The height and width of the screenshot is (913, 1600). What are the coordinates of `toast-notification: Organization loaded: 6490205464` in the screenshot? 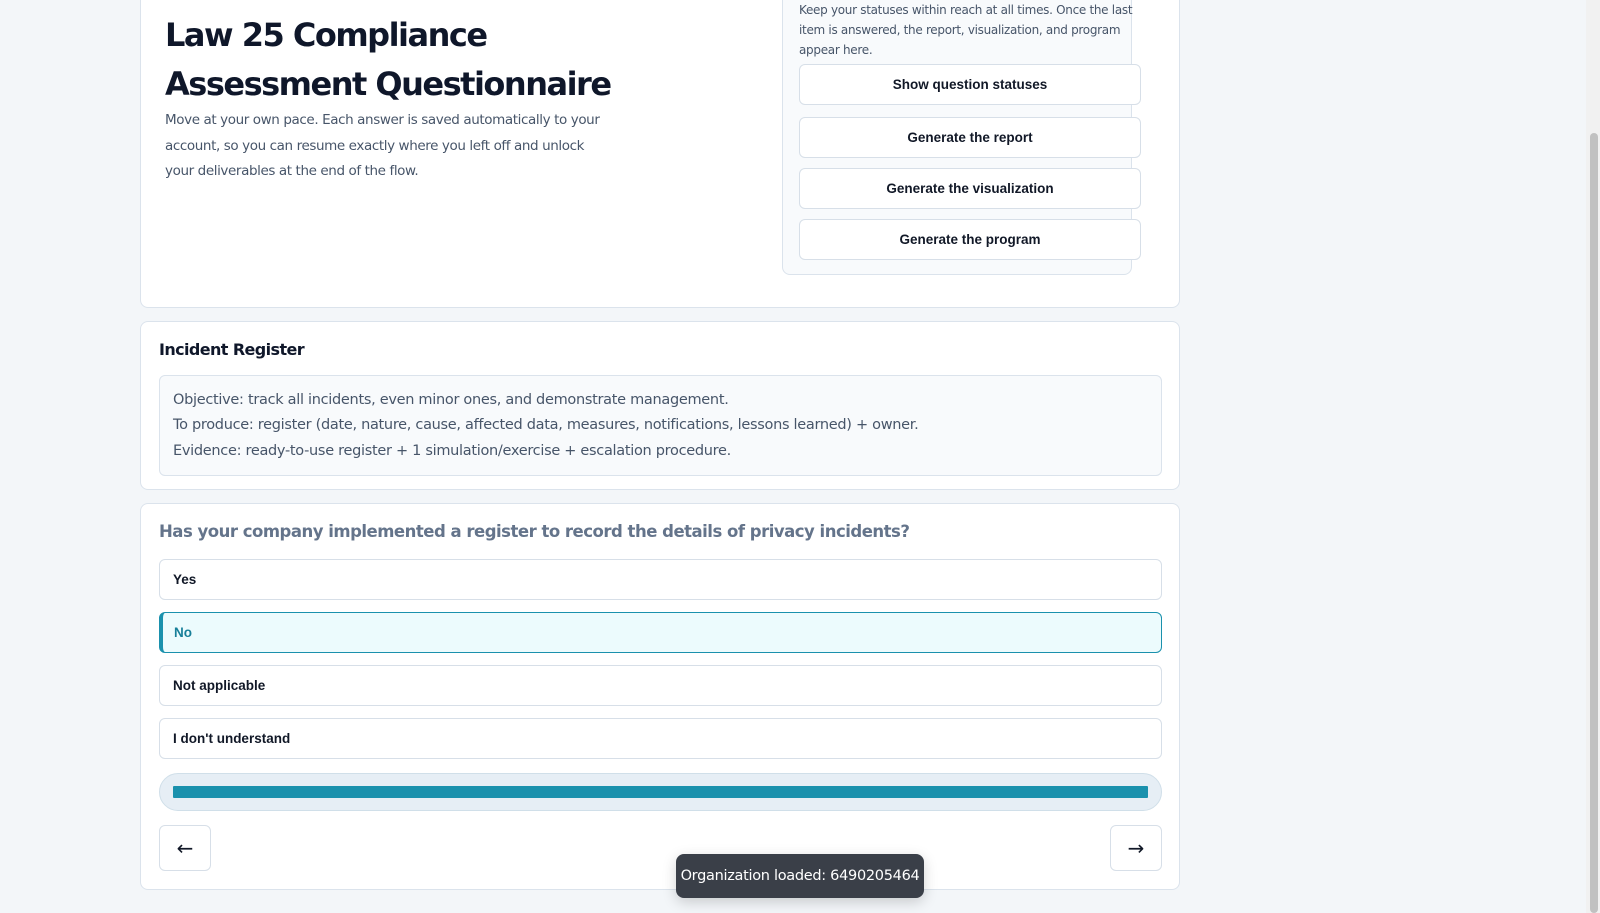 It's located at (800, 876).